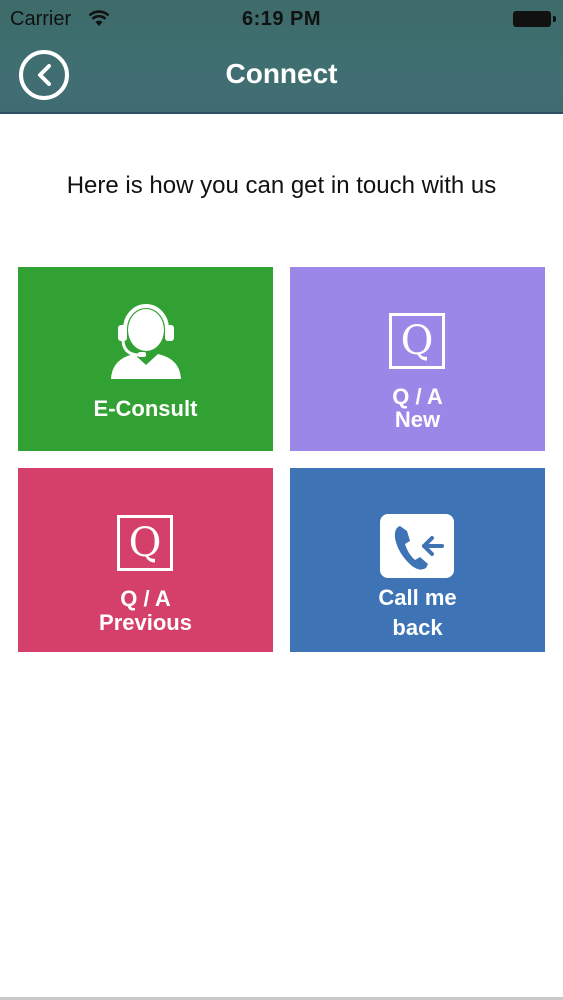  What do you see at coordinates (281, 57) in the screenshot?
I see `nav-header: Carrier 6:19 PM Connect` at bounding box center [281, 57].